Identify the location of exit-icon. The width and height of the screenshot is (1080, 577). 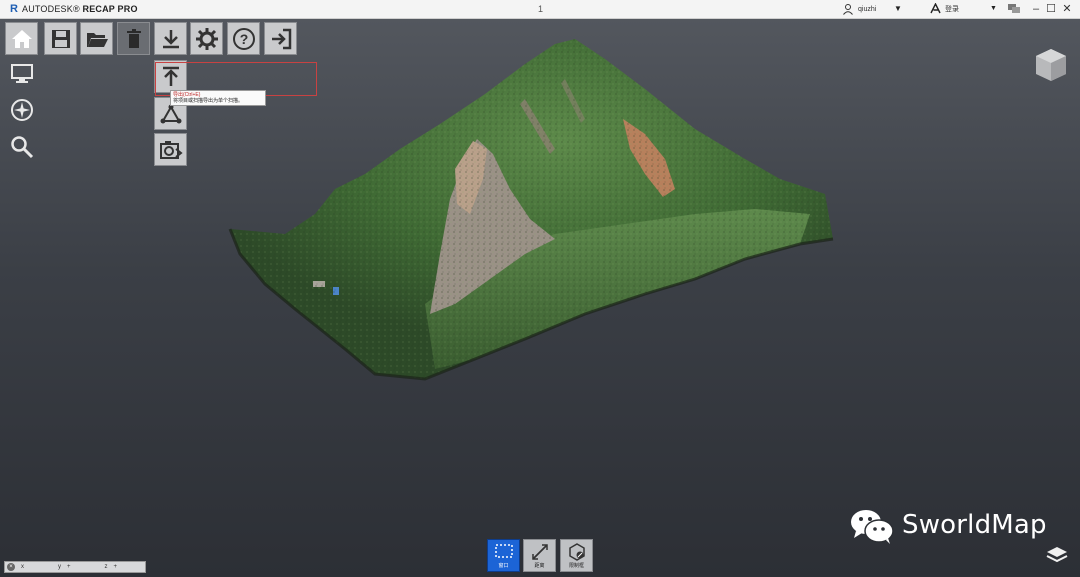
(281, 38).